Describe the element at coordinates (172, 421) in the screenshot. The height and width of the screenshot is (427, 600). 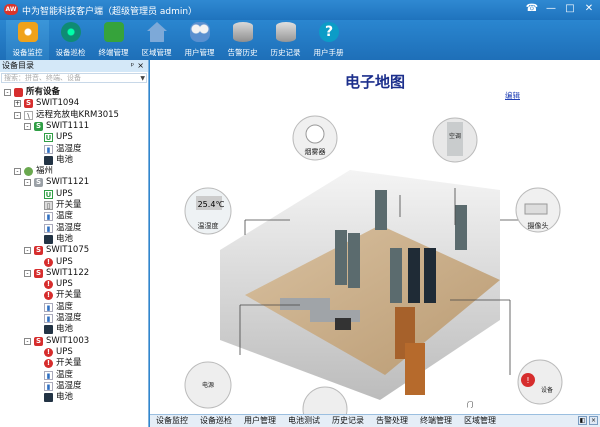
I see `bottom-tab: 设备监控` at that location.